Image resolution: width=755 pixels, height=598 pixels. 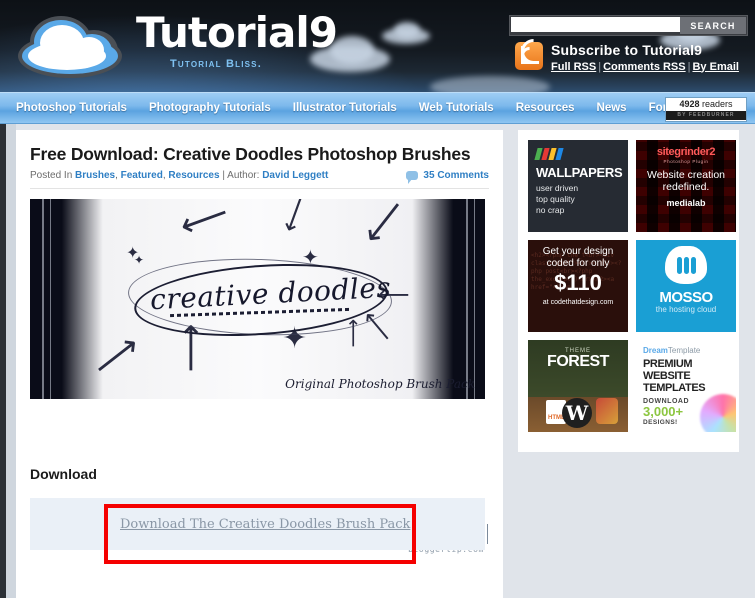 I want to click on comment-bubble-icon, so click(x=412, y=177).